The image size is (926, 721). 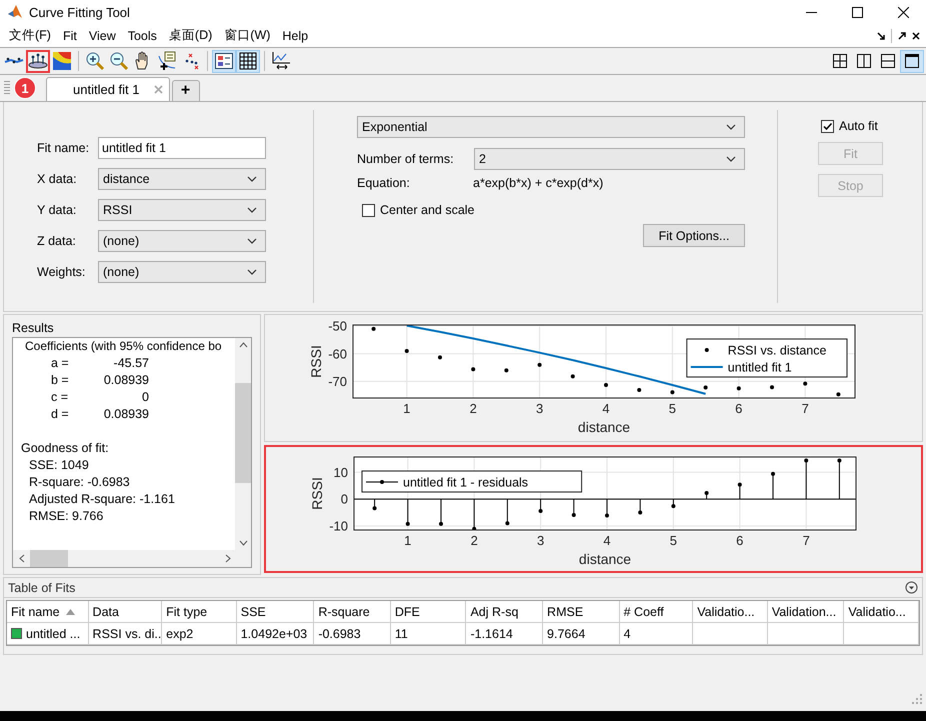 I want to click on app-logo-icon, so click(x=15, y=12).